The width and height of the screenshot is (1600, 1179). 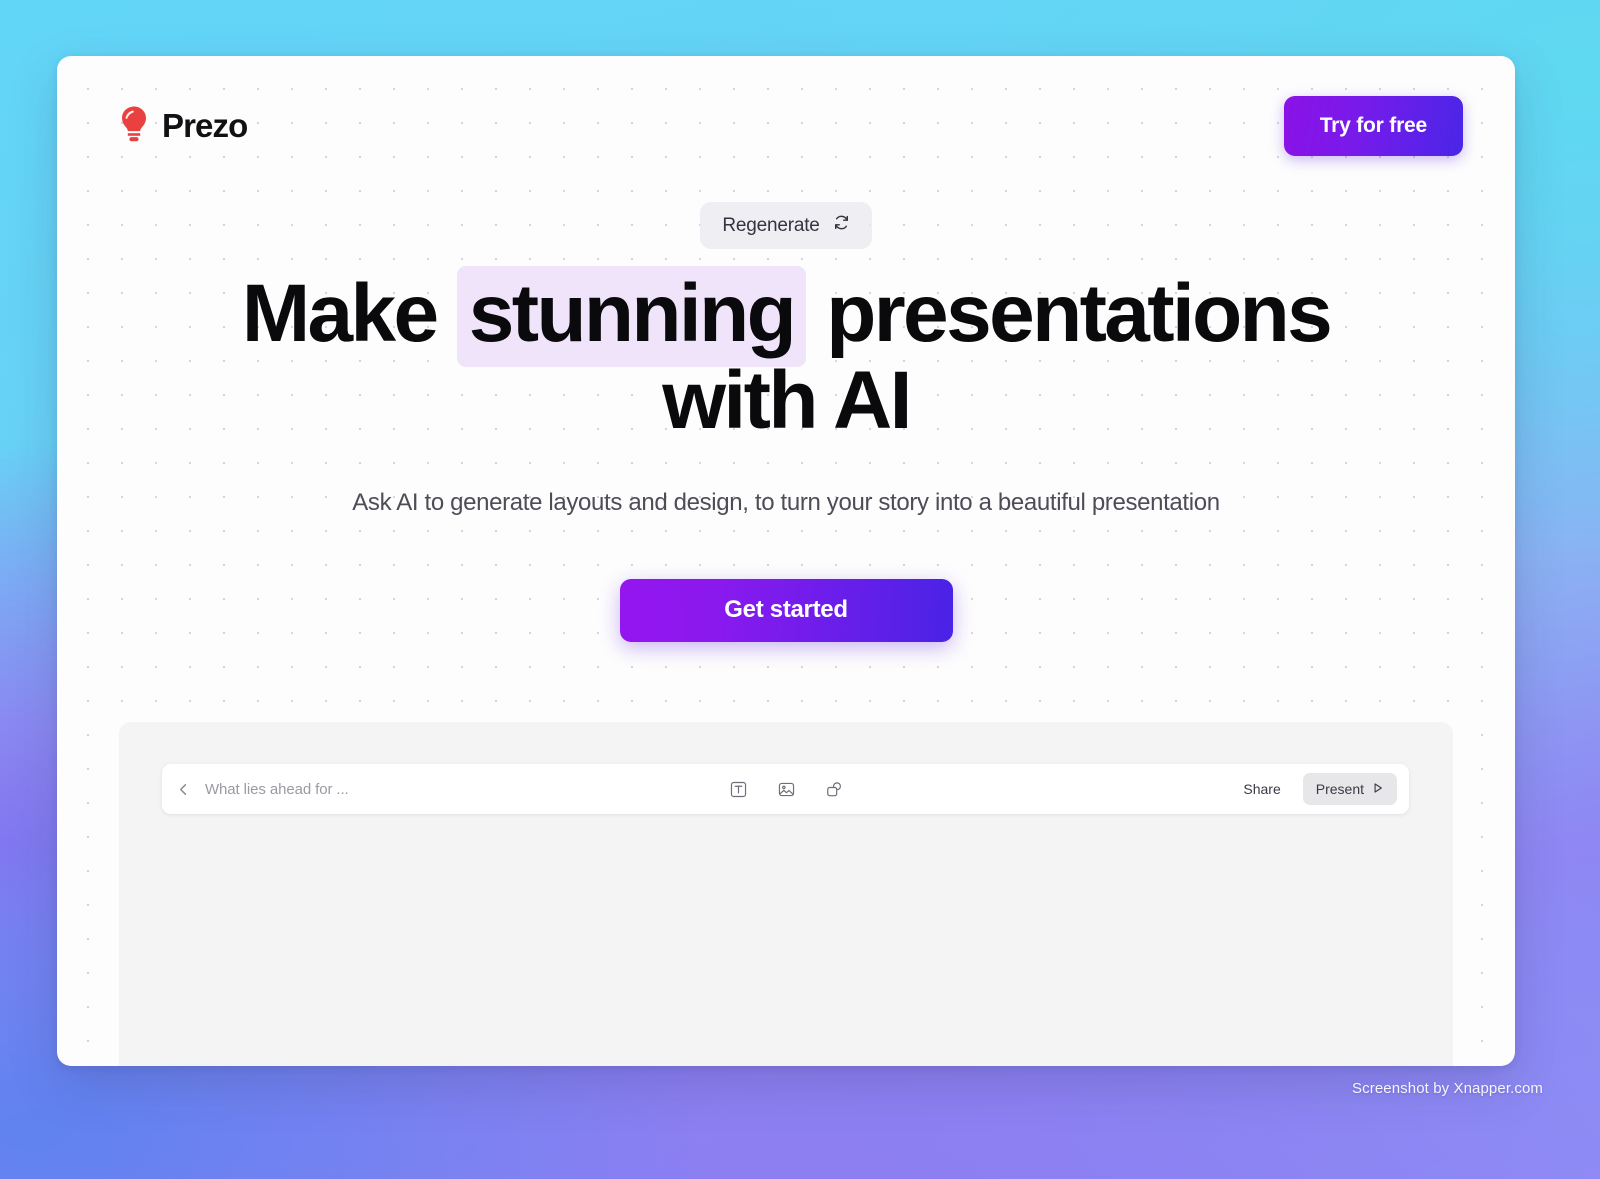 What do you see at coordinates (786, 610) in the screenshot?
I see `get-started-button: Get started` at bounding box center [786, 610].